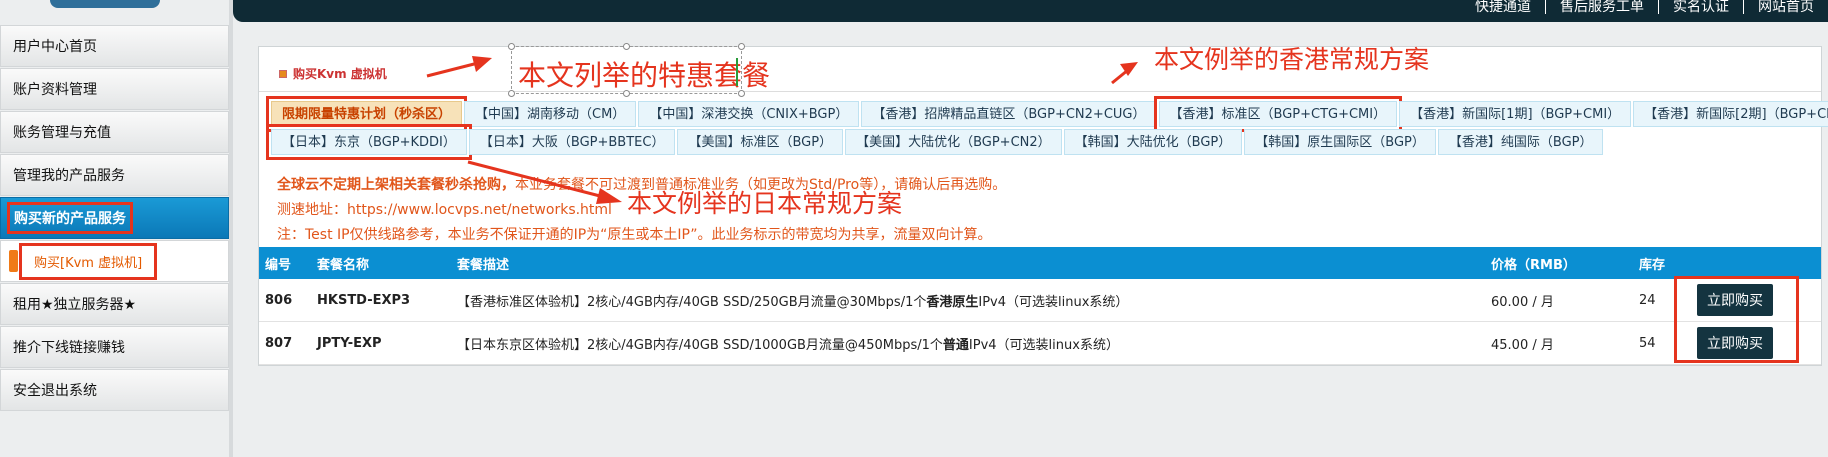 The width and height of the screenshot is (1828, 457). I want to click on arrow-japan, so click(534, 179).